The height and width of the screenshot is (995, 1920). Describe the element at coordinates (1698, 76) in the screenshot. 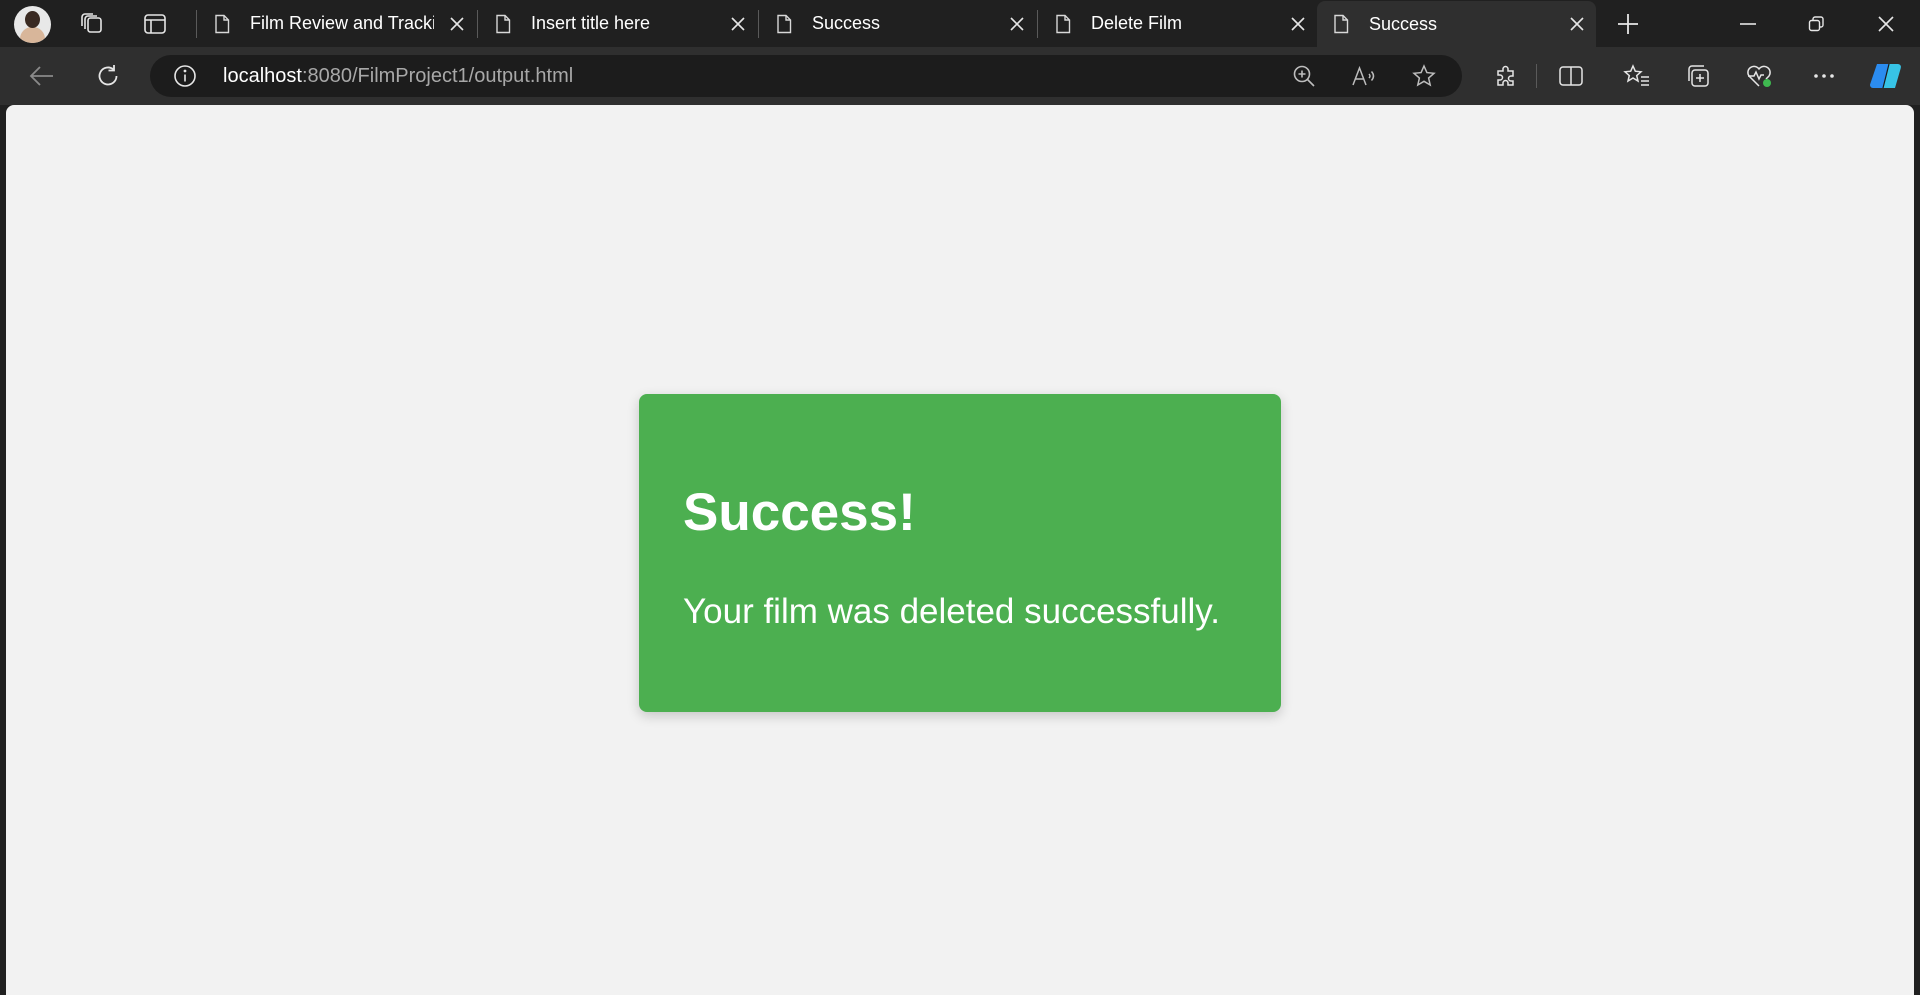

I see `collections-icon` at that location.